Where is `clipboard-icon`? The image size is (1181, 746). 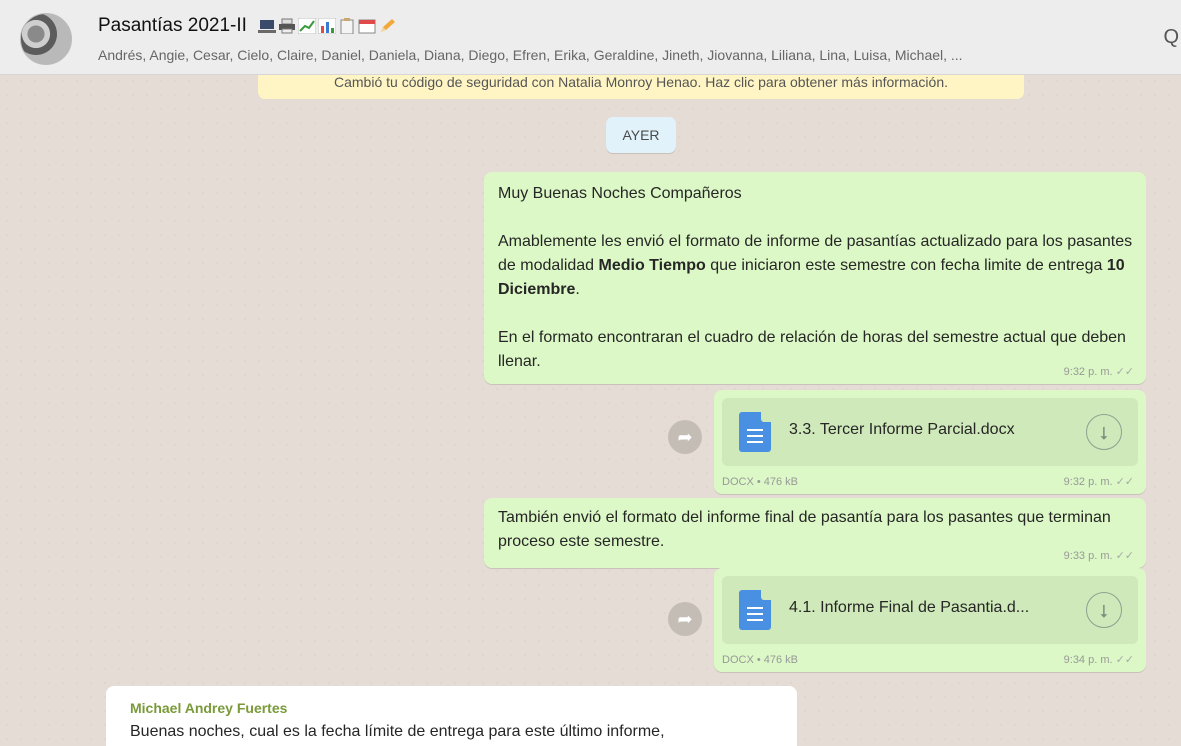 clipboard-icon is located at coordinates (347, 26).